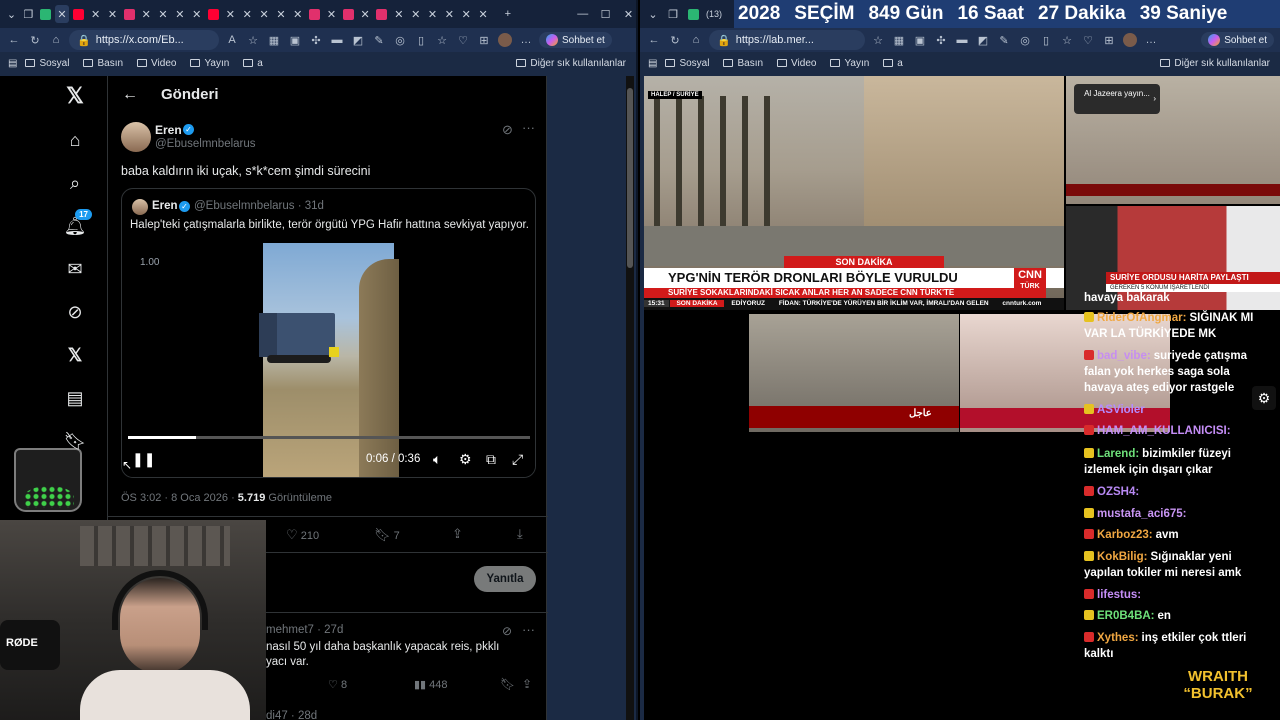 The height and width of the screenshot is (720, 1280). I want to click on back-arrow-icon: ←, so click(130, 95).